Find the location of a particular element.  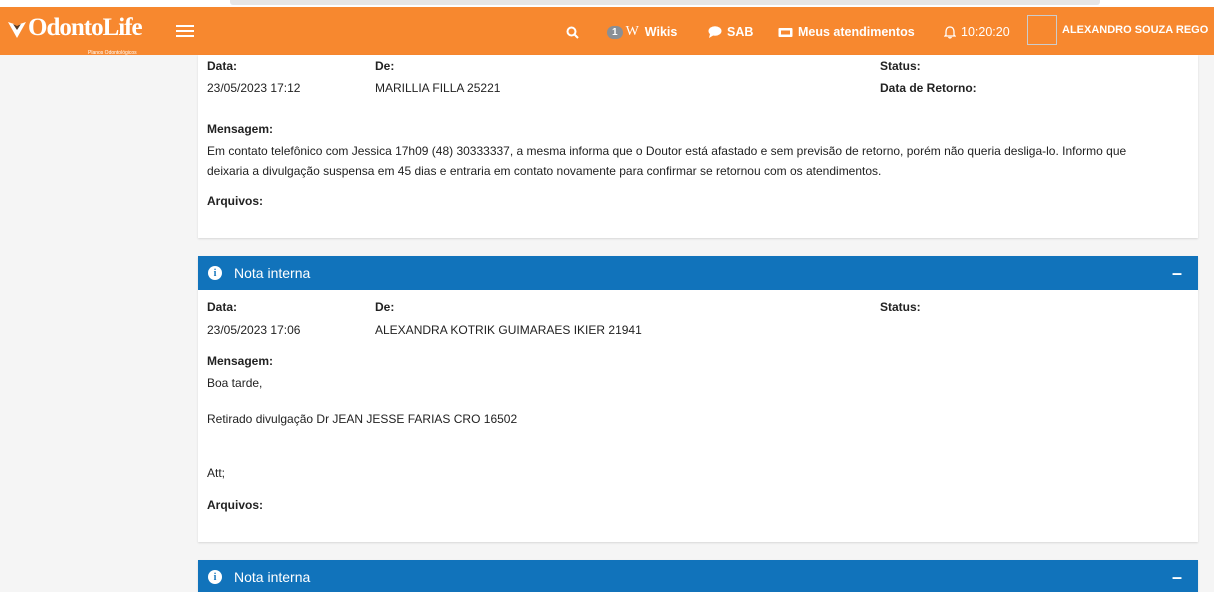

sab-link: SAB is located at coordinates (730, 32).